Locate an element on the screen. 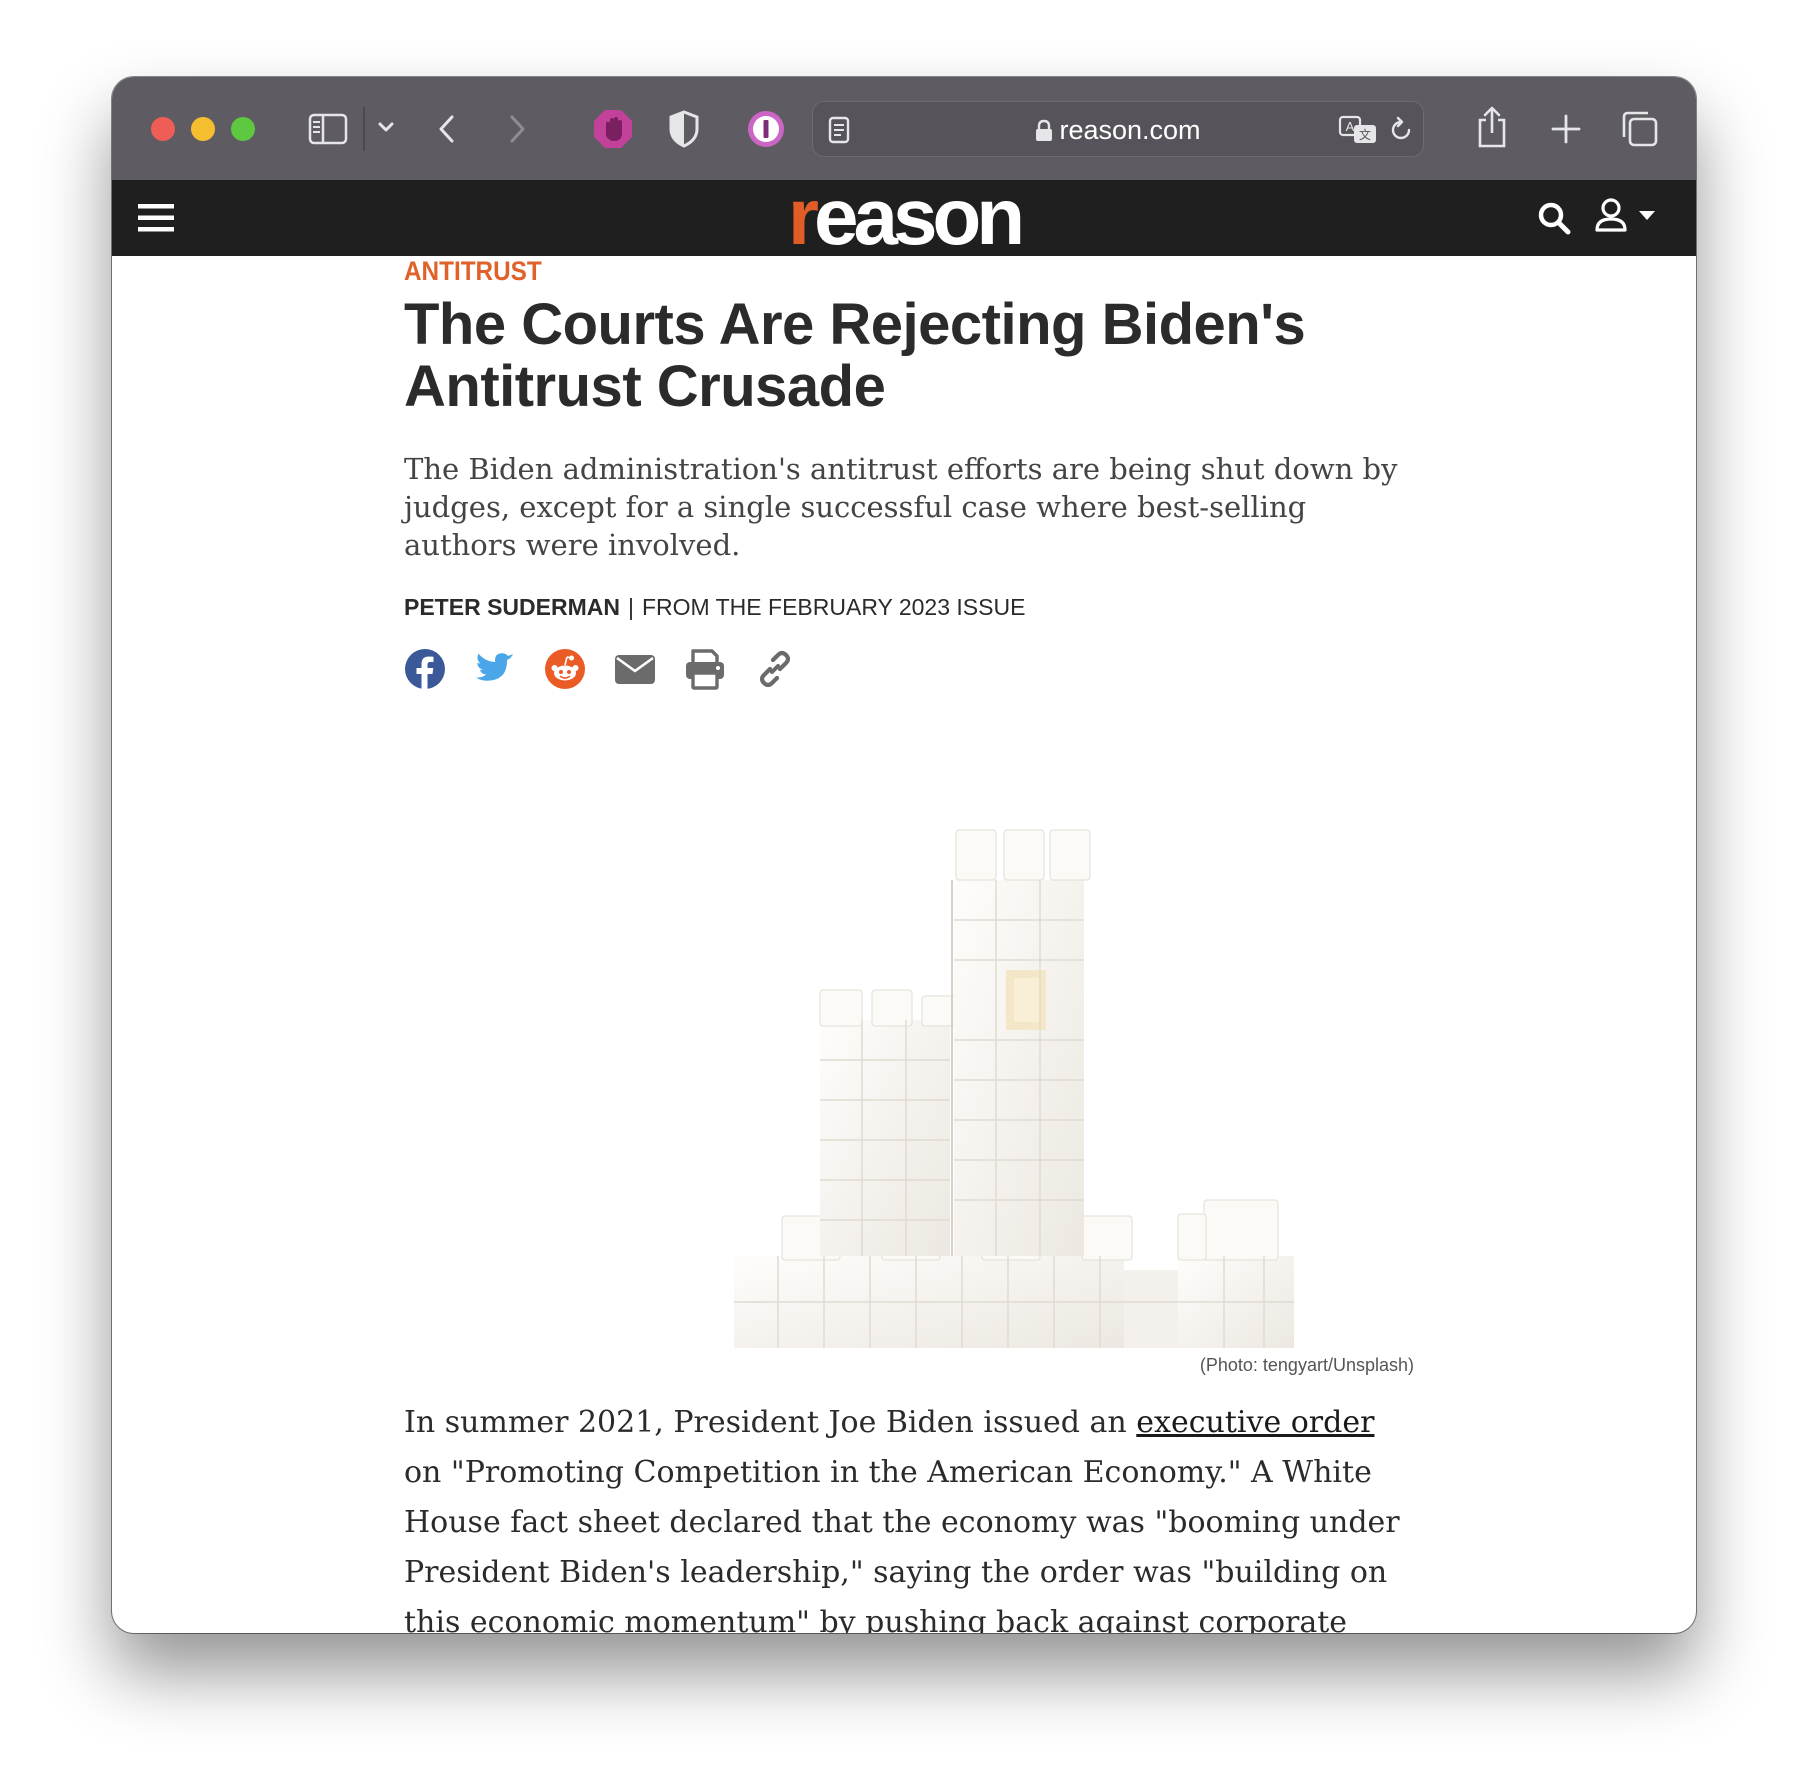  print-icon is located at coordinates (705, 669).